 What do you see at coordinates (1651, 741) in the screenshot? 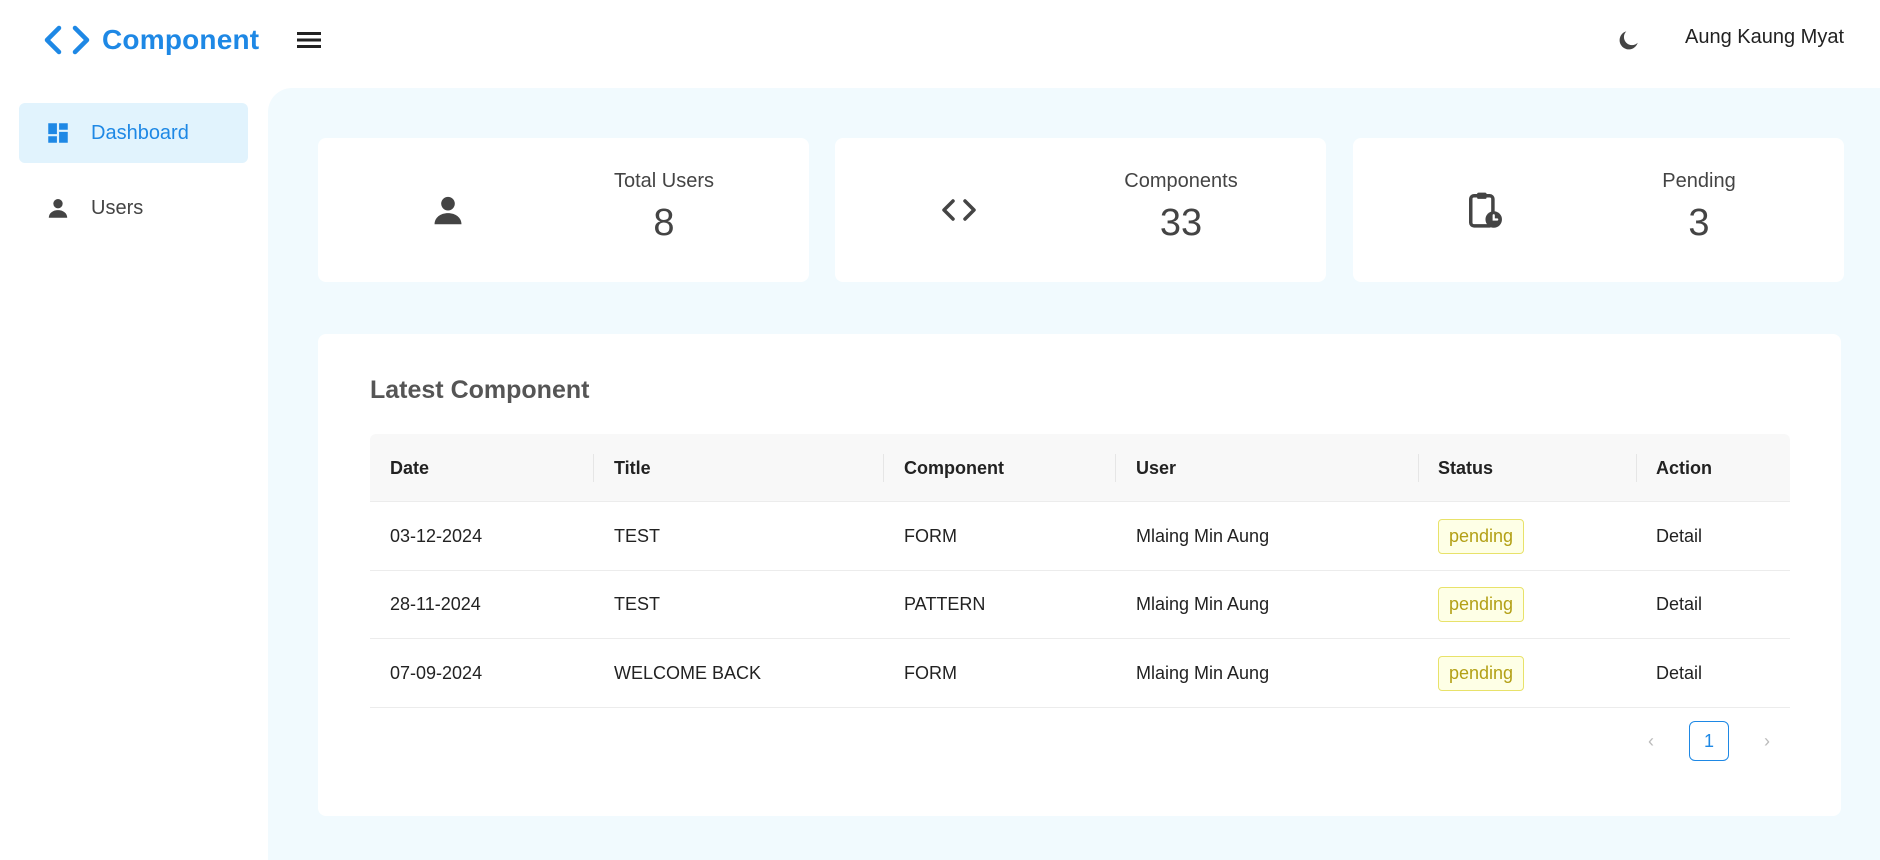
I see `prev-page-button: ‹` at bounding box center [1651, 741].